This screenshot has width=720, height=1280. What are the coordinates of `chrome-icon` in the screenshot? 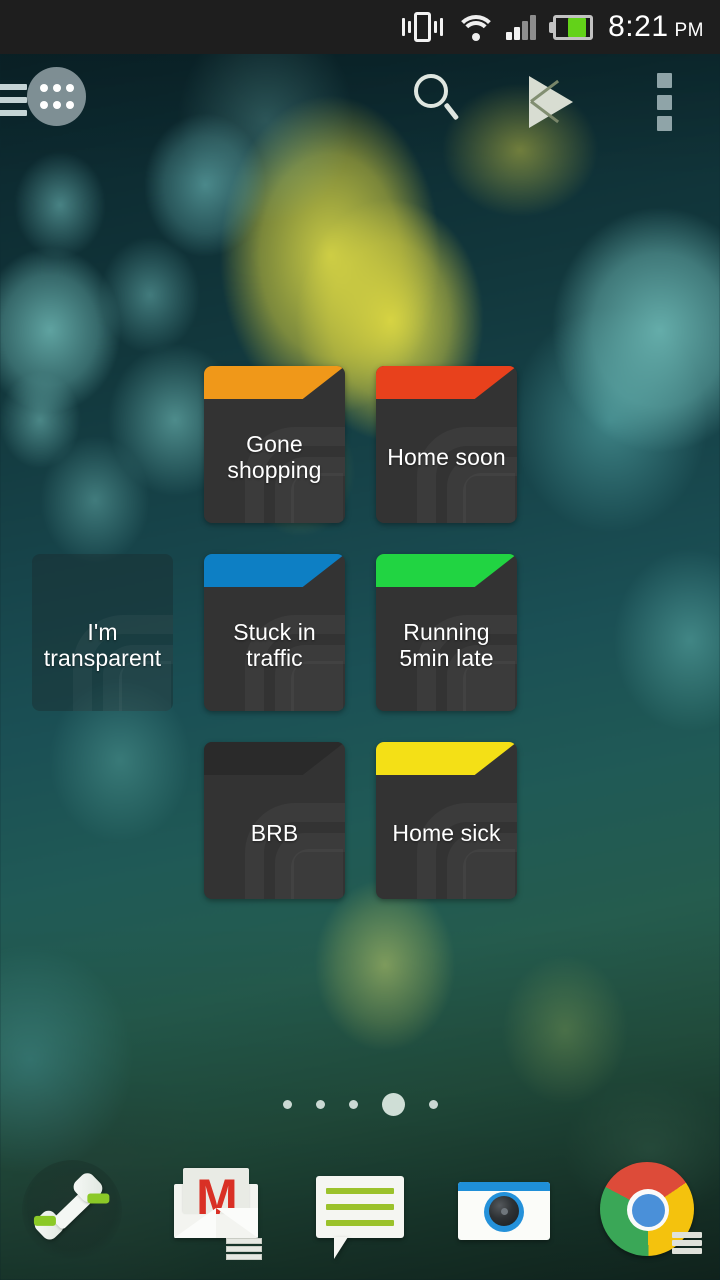 It's located at (649, 1210).